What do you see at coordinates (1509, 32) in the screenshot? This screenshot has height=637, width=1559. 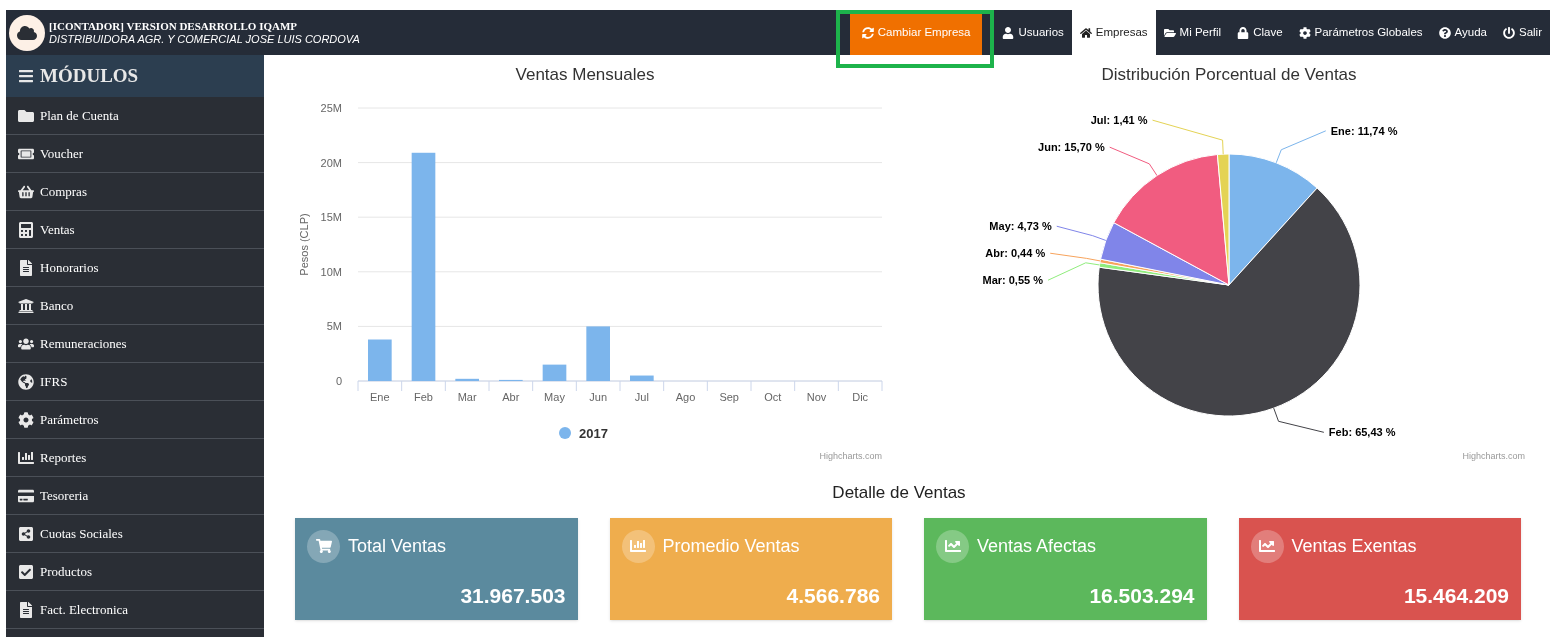 I see `power-icon` at bounding box center [1509, 32].